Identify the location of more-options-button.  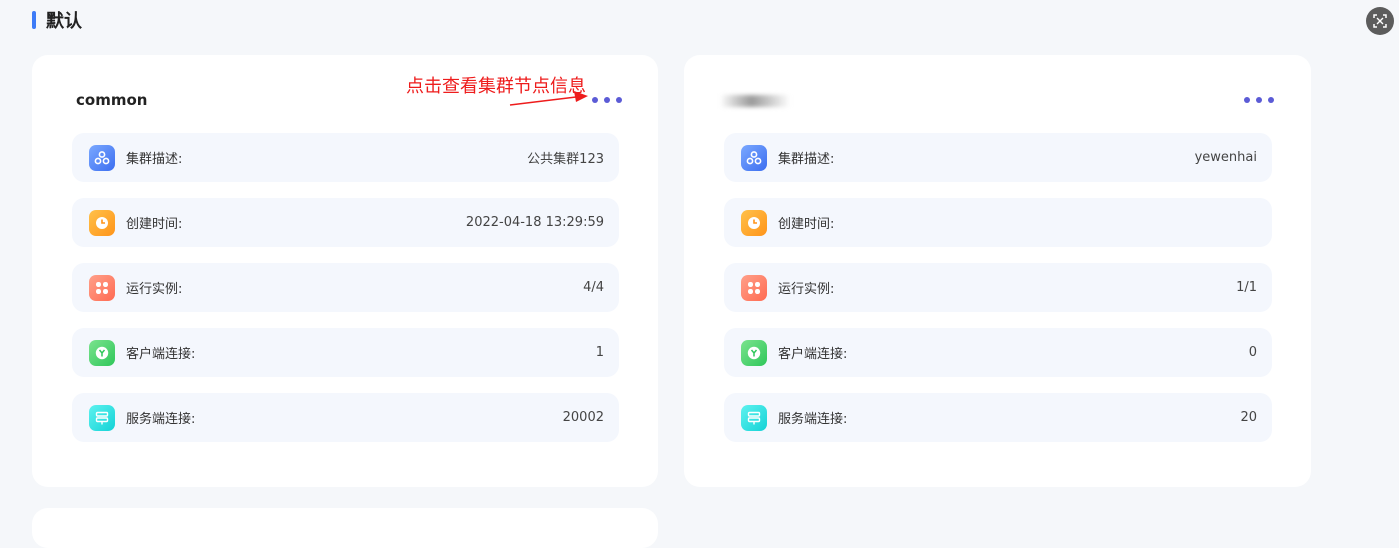
(1259, 100).